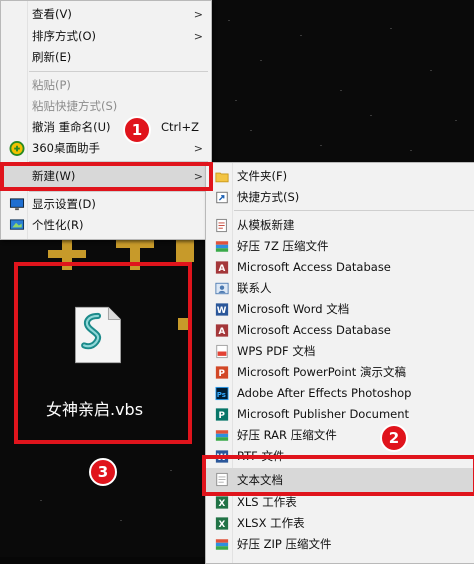  I want to click on new-item-photoshop: Ps Adobe After Effects Photoshop, so click(340, 393).